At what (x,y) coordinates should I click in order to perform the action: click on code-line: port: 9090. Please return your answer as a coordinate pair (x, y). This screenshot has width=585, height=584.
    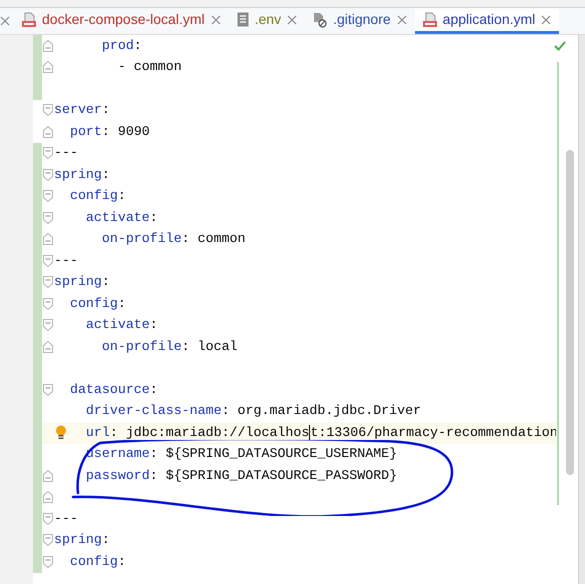
    Looking at the image, I should click on (109, 131).